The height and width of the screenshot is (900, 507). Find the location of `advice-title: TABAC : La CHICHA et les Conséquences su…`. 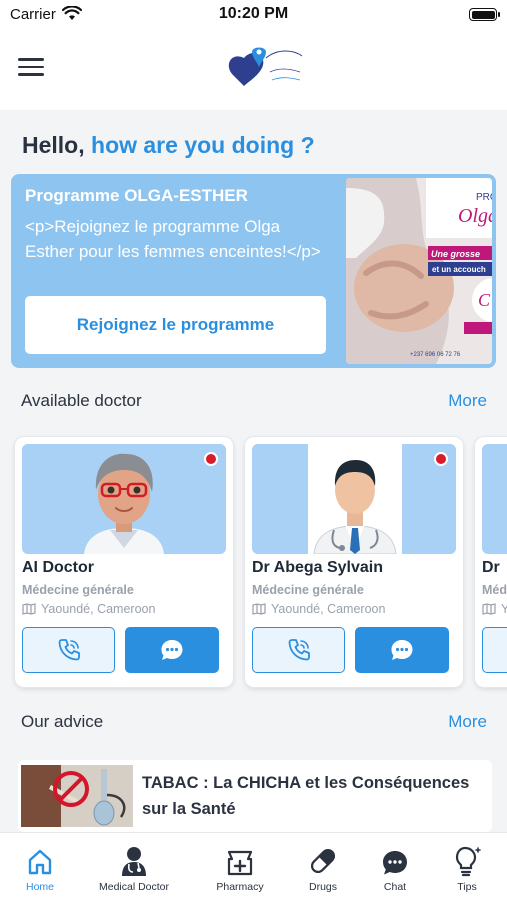

advice-title: TABAC : La CHICHA et les Conséquences su… is located at coordinates (306, 796).